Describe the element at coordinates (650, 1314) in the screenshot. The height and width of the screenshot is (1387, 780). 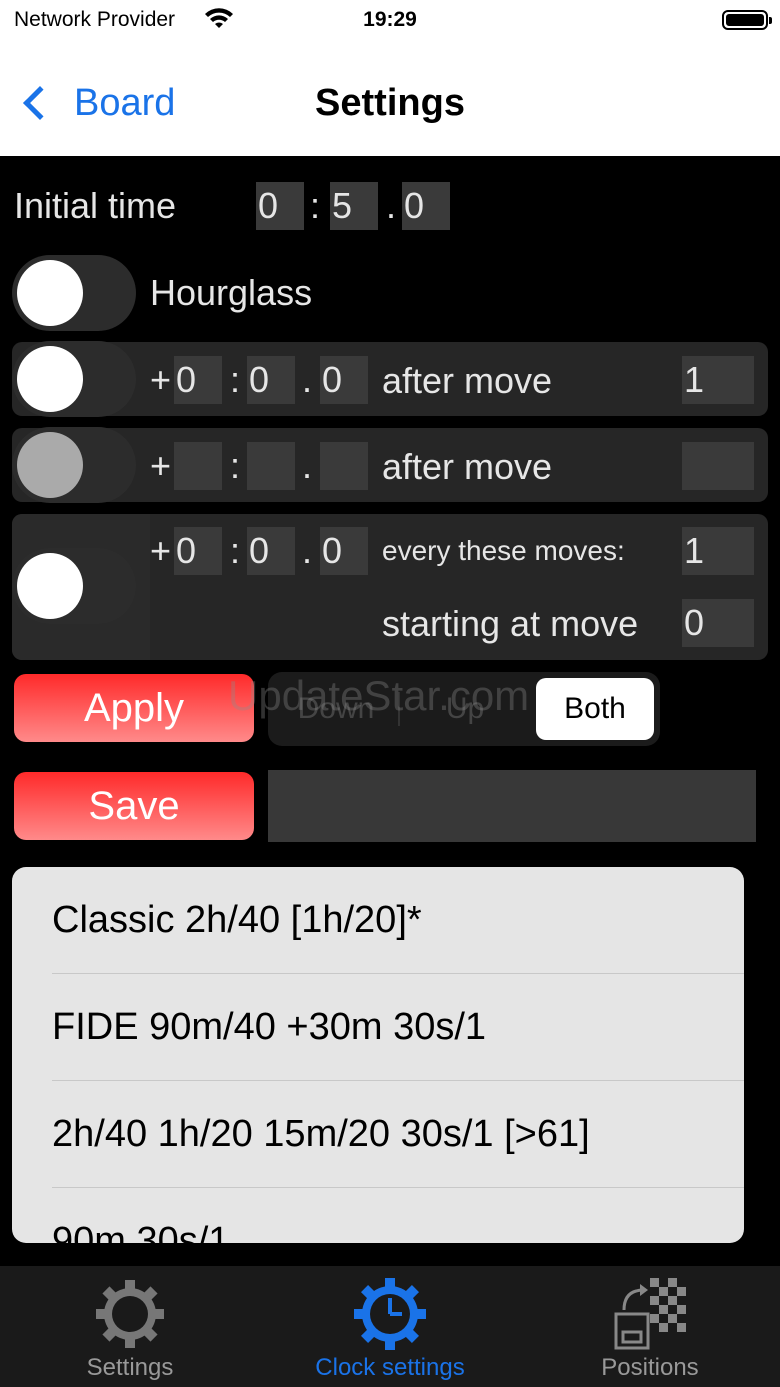
I see `positions-icon` at that location.